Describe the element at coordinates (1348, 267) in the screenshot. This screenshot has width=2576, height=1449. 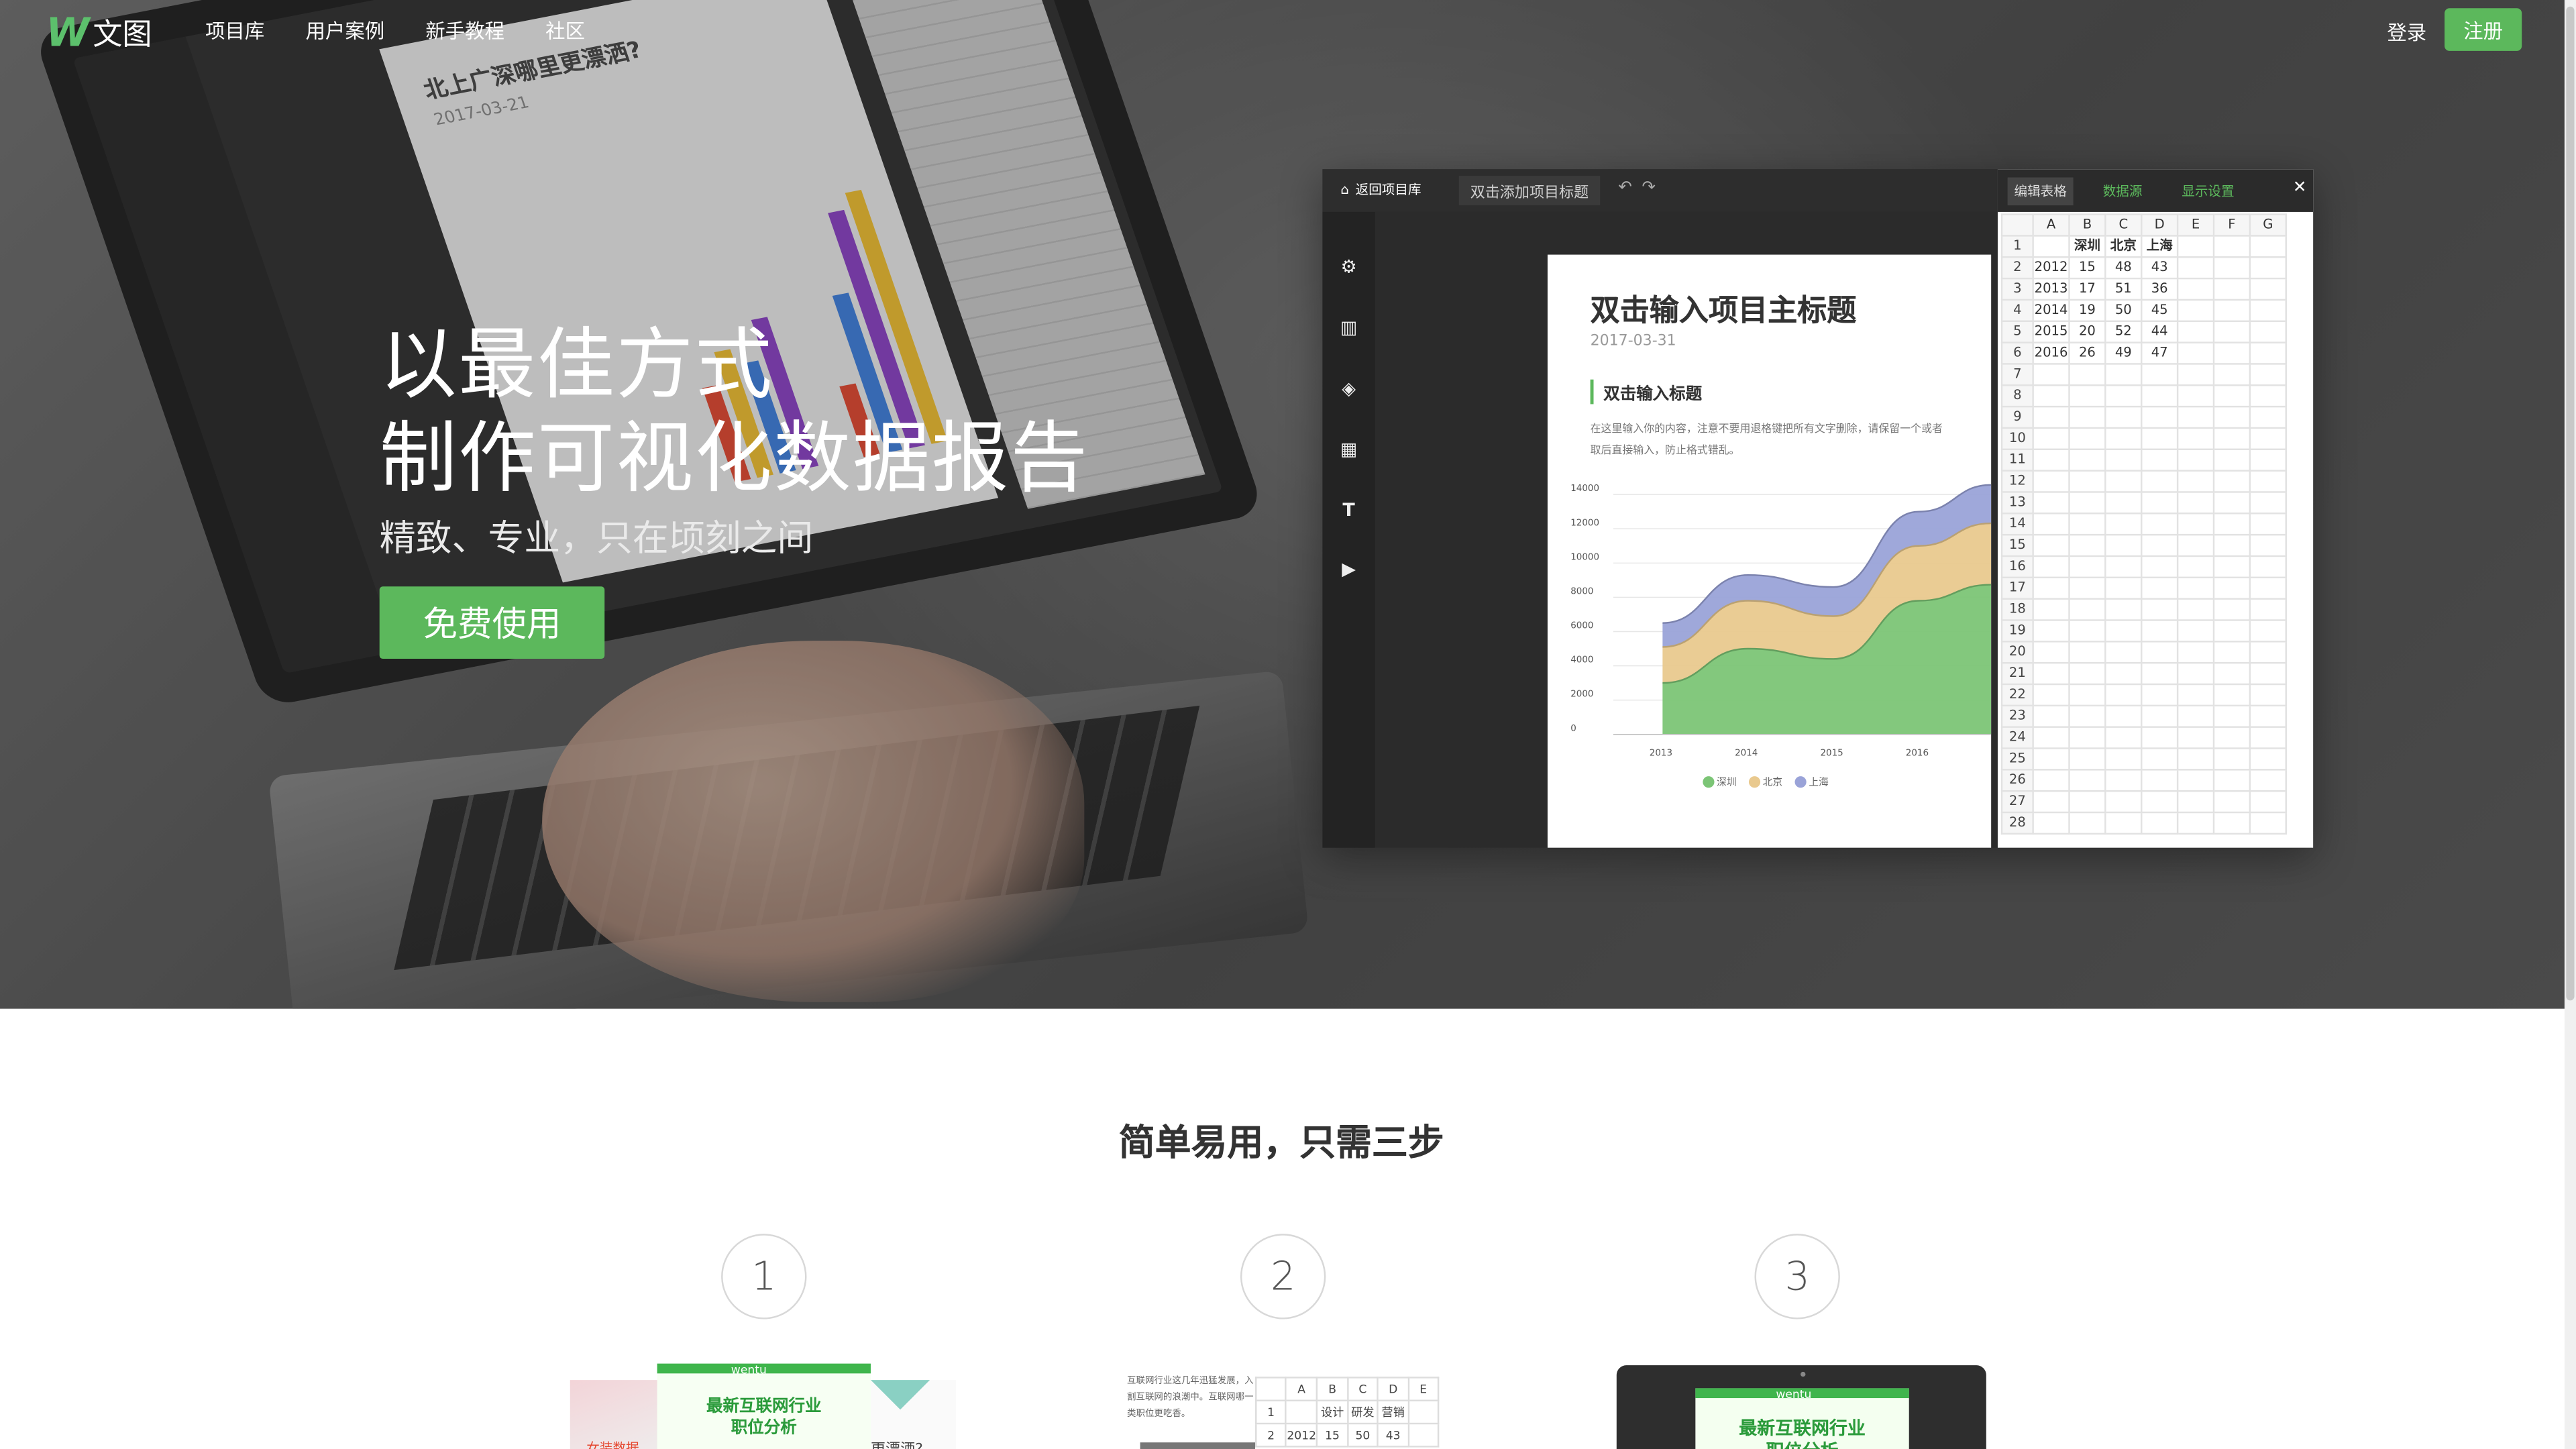
I see `settings-icon: ⚙` at that location.